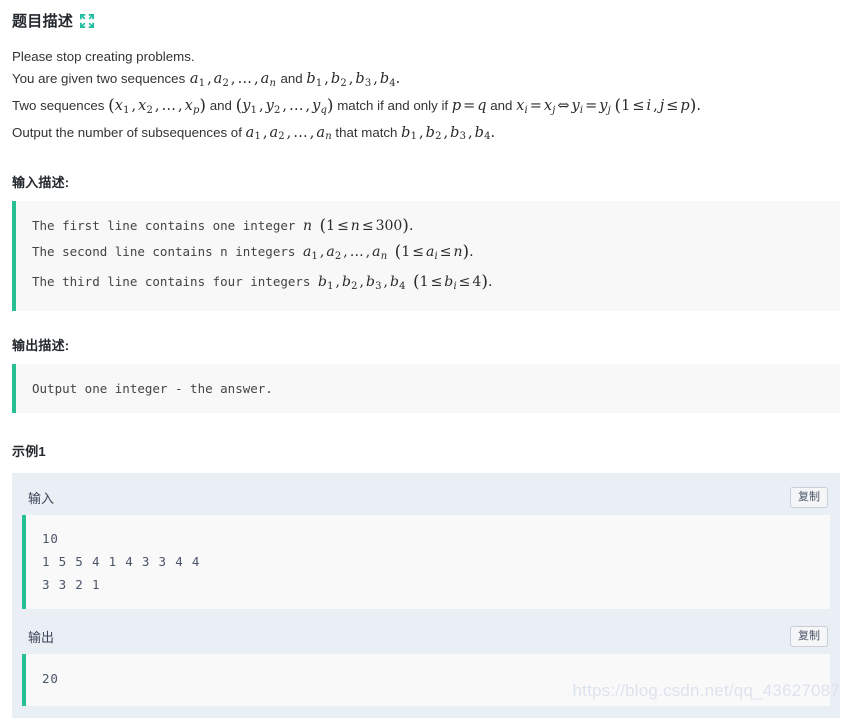 The height and width of the screenshot is (718, 852). I want to click on example-input-line: 1 5 5 4 1 4 3 3 4 4, so click(121, 561).